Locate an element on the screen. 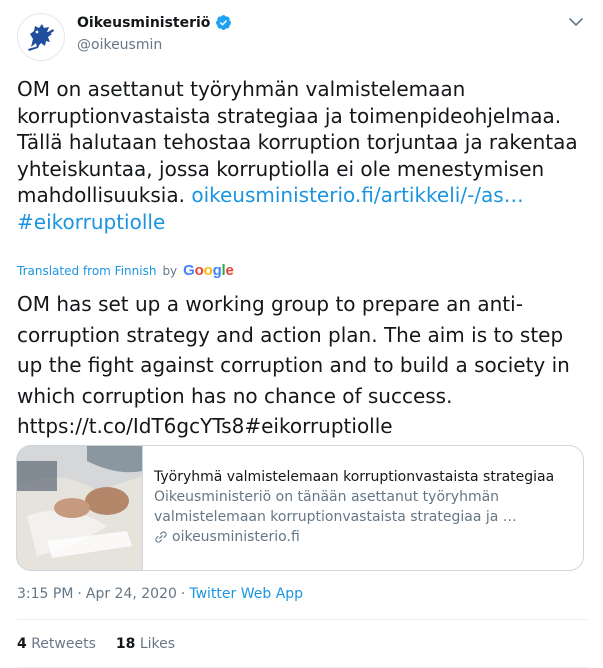  author-name-row: Oikeusministeriö is located at coordinates (154, 22).